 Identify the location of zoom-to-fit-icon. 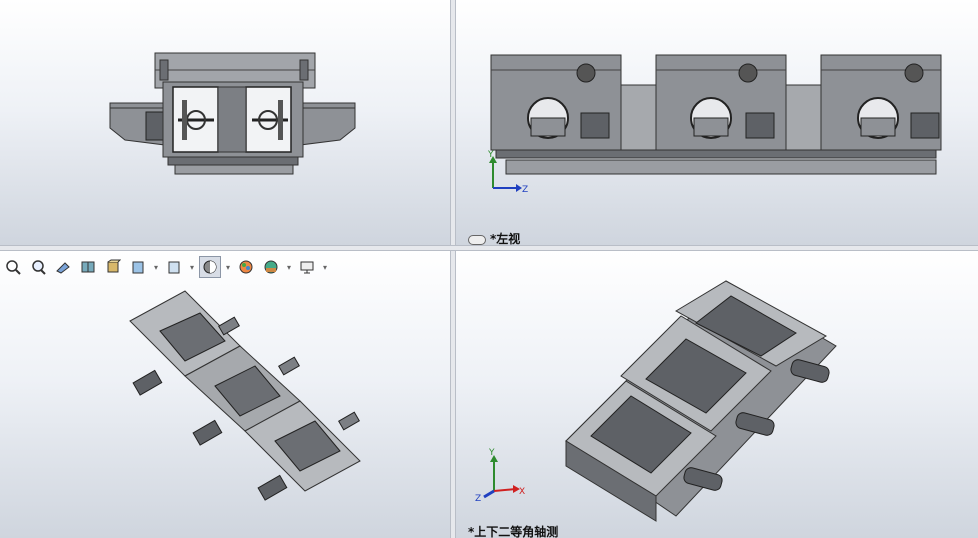
(13, 267).